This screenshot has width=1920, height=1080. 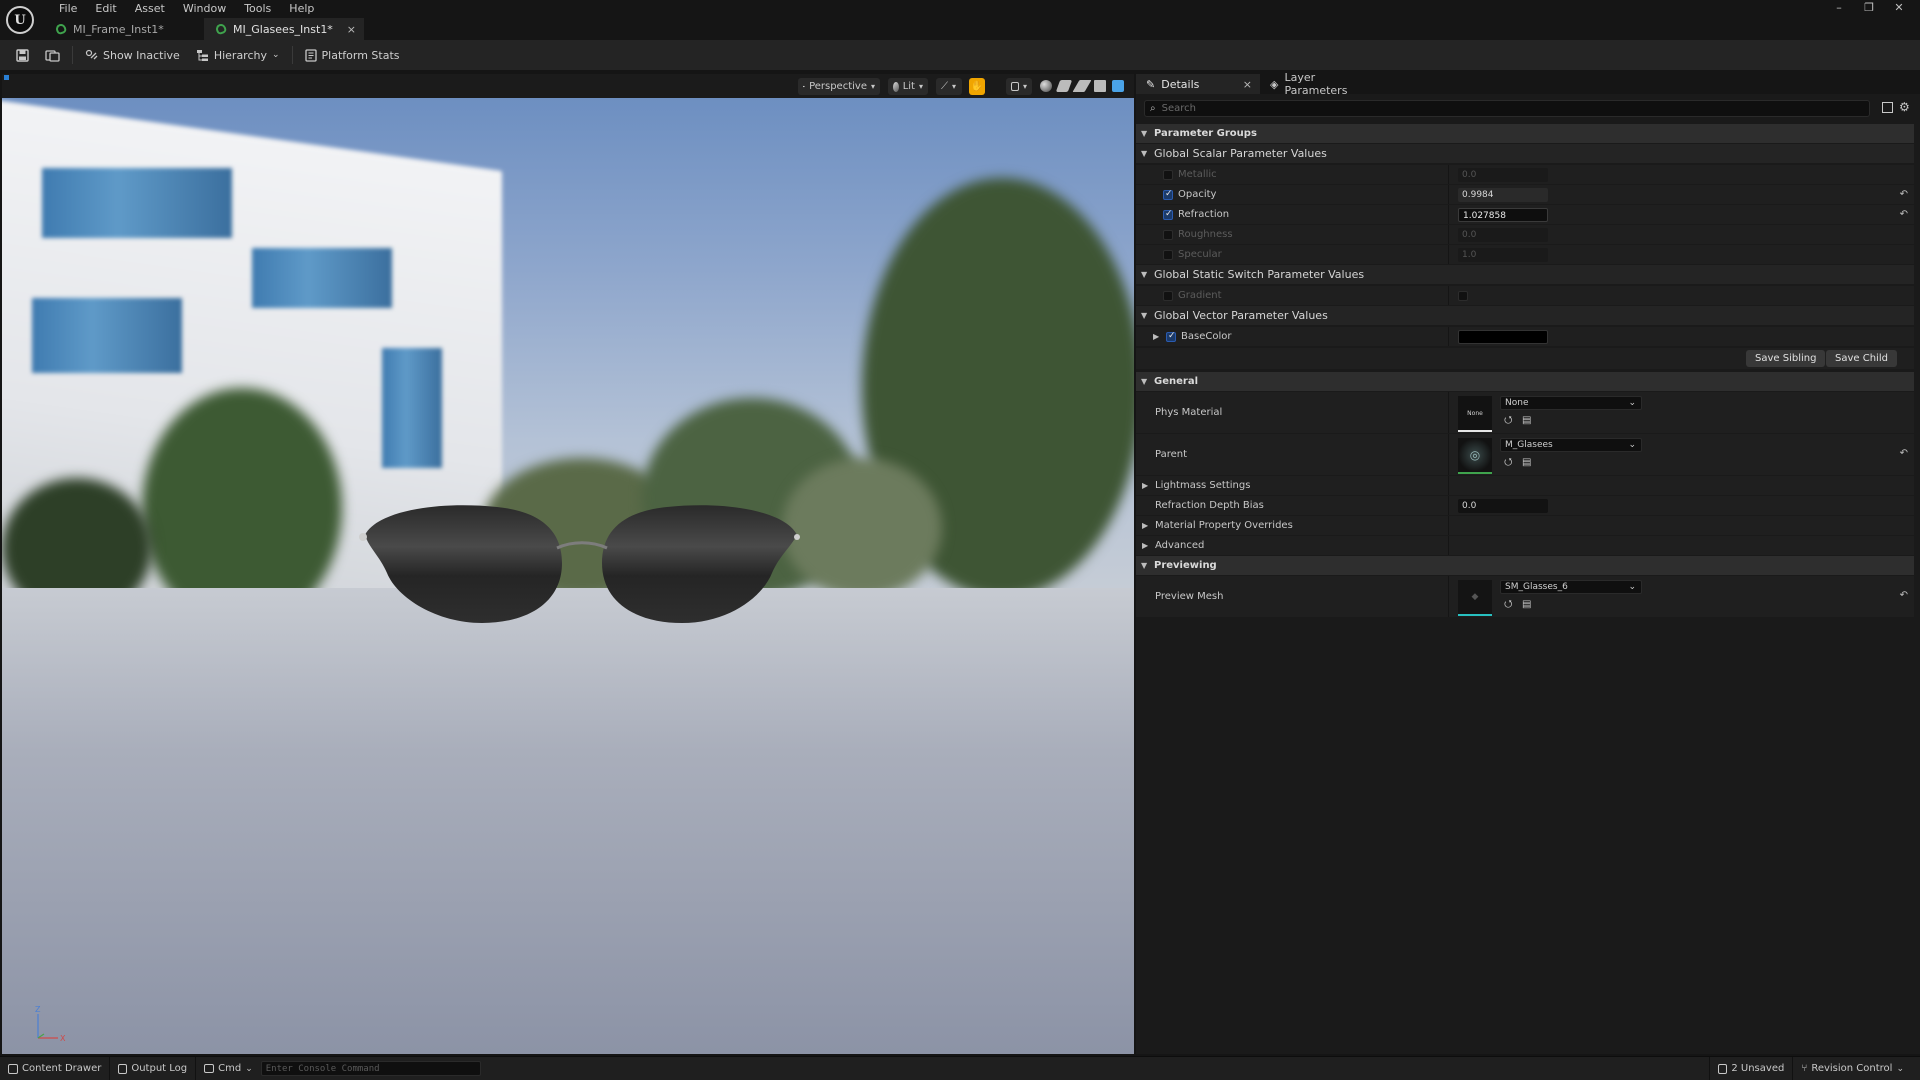 I want to click on cmd-dropdown: Cmd ⌄, so click(x=228, y=1068).